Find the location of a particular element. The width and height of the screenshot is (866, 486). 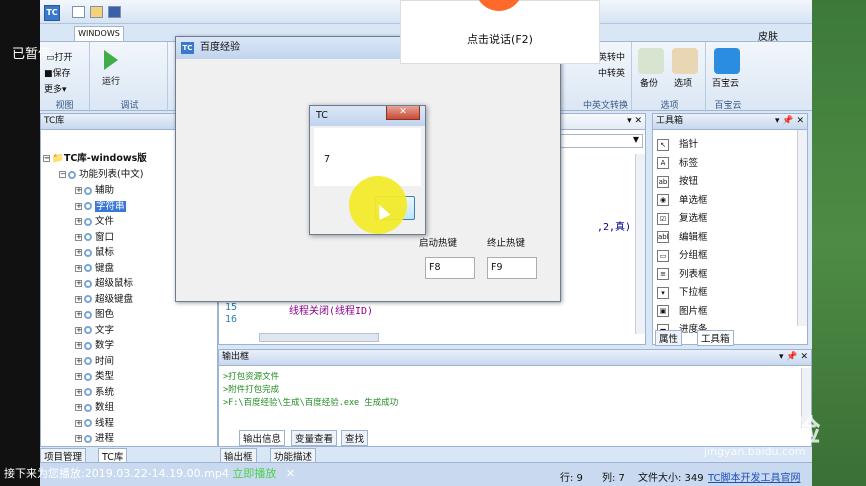

tree-item: + 文件 is located at coordinates (94, 220).